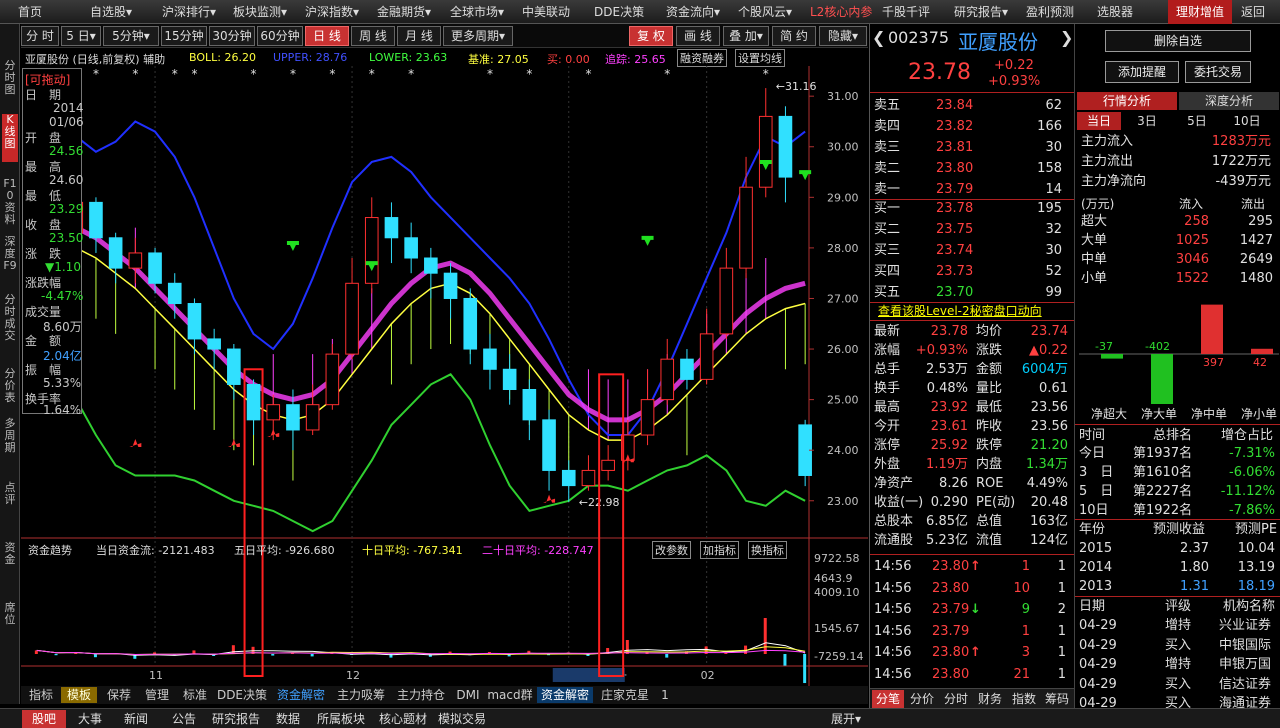  Describe the element at coordinates (565, 695) in the screenshot. I see `ind-tab-capital-decode-2: 资金解密` at that location.